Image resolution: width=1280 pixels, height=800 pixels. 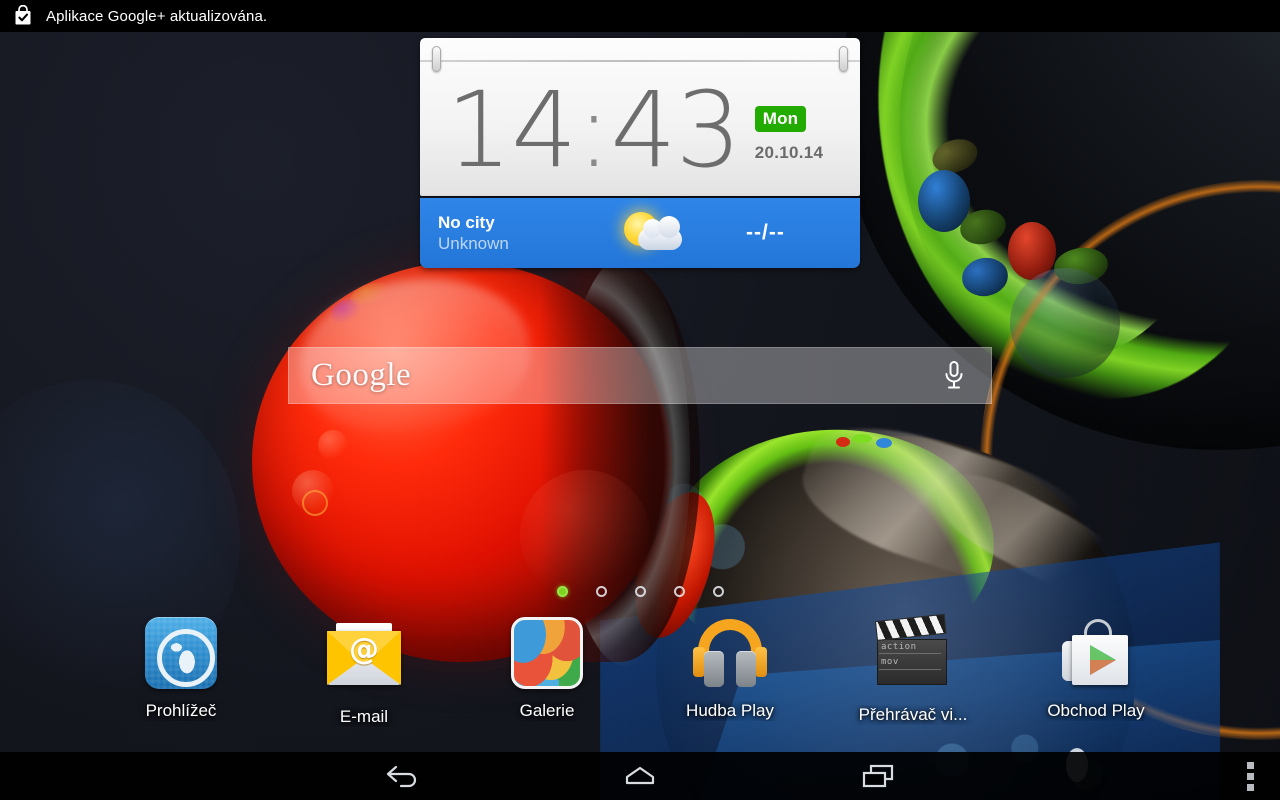 I want to click on navigation-bar, so click(x=640, y=776).